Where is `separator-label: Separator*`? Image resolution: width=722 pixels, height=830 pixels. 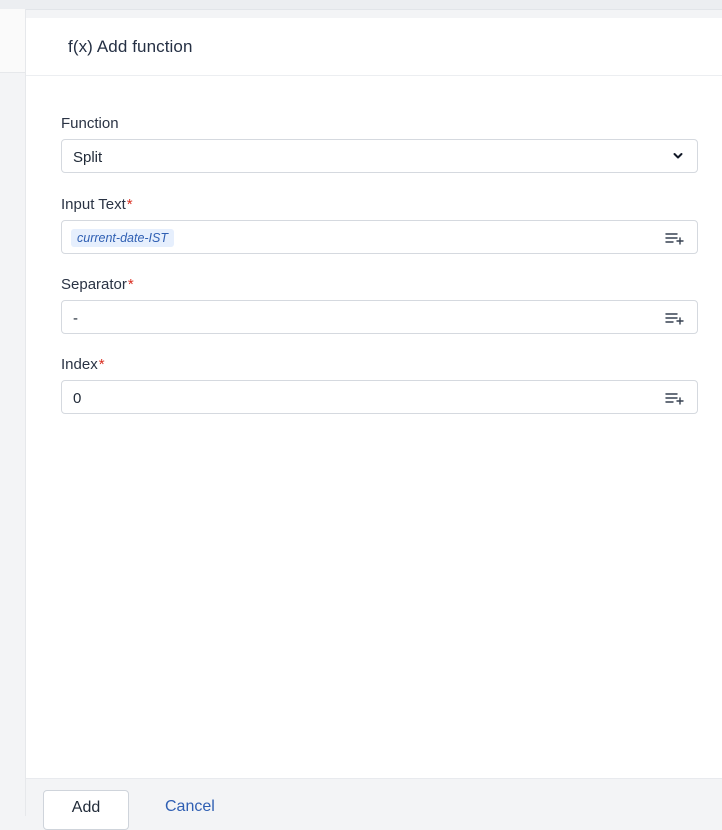 separator-label: Separator* is located at coordinates (97, 284).